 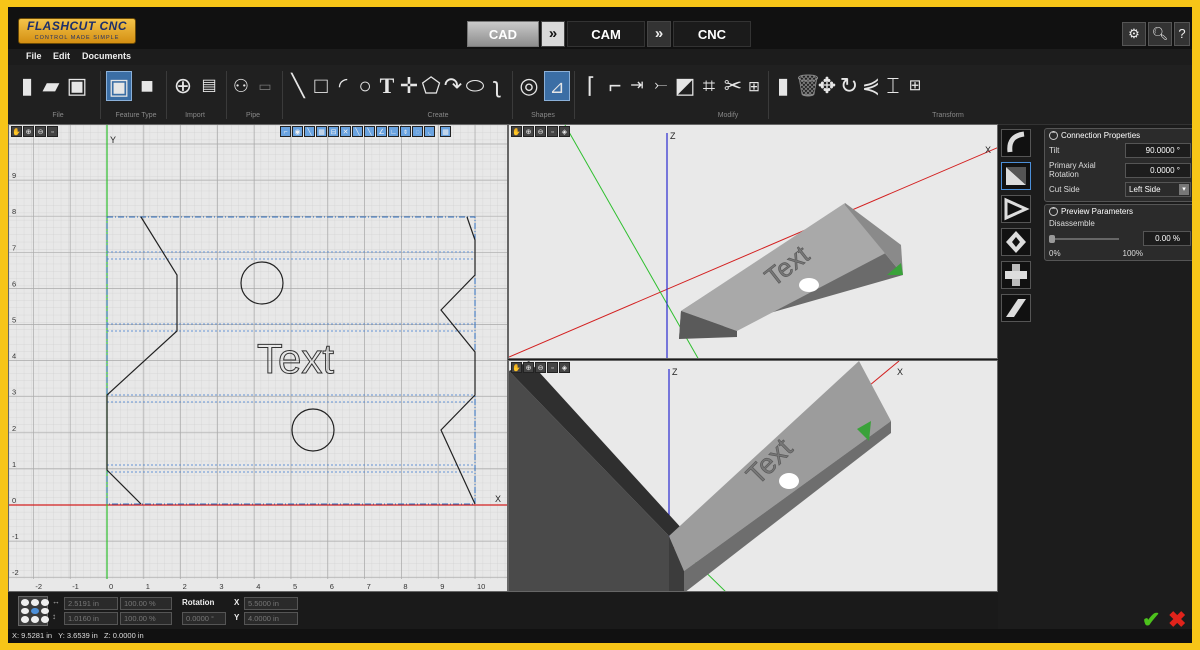 I want to click on rotate-icon: ↻, so click(x=849, y=86).